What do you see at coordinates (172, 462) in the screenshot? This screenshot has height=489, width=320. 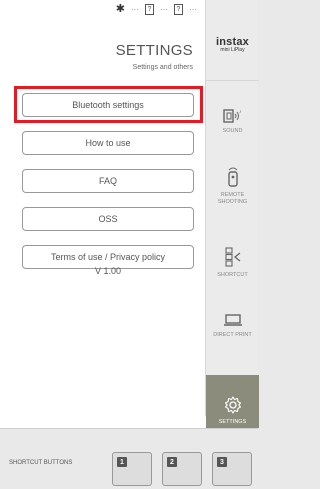 I see `shortcut-number: 2` at bounding box center [172, 462].